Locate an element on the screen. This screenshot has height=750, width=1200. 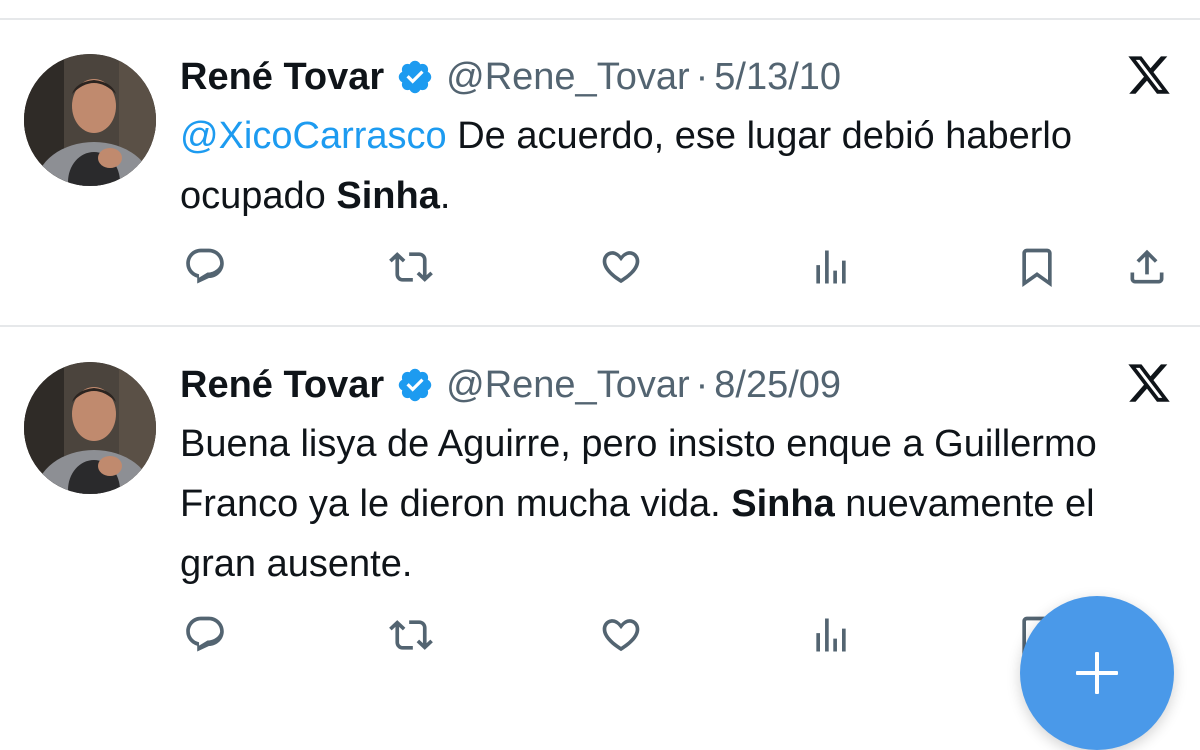
bookmark-button is located at coordinates (1037, 267).